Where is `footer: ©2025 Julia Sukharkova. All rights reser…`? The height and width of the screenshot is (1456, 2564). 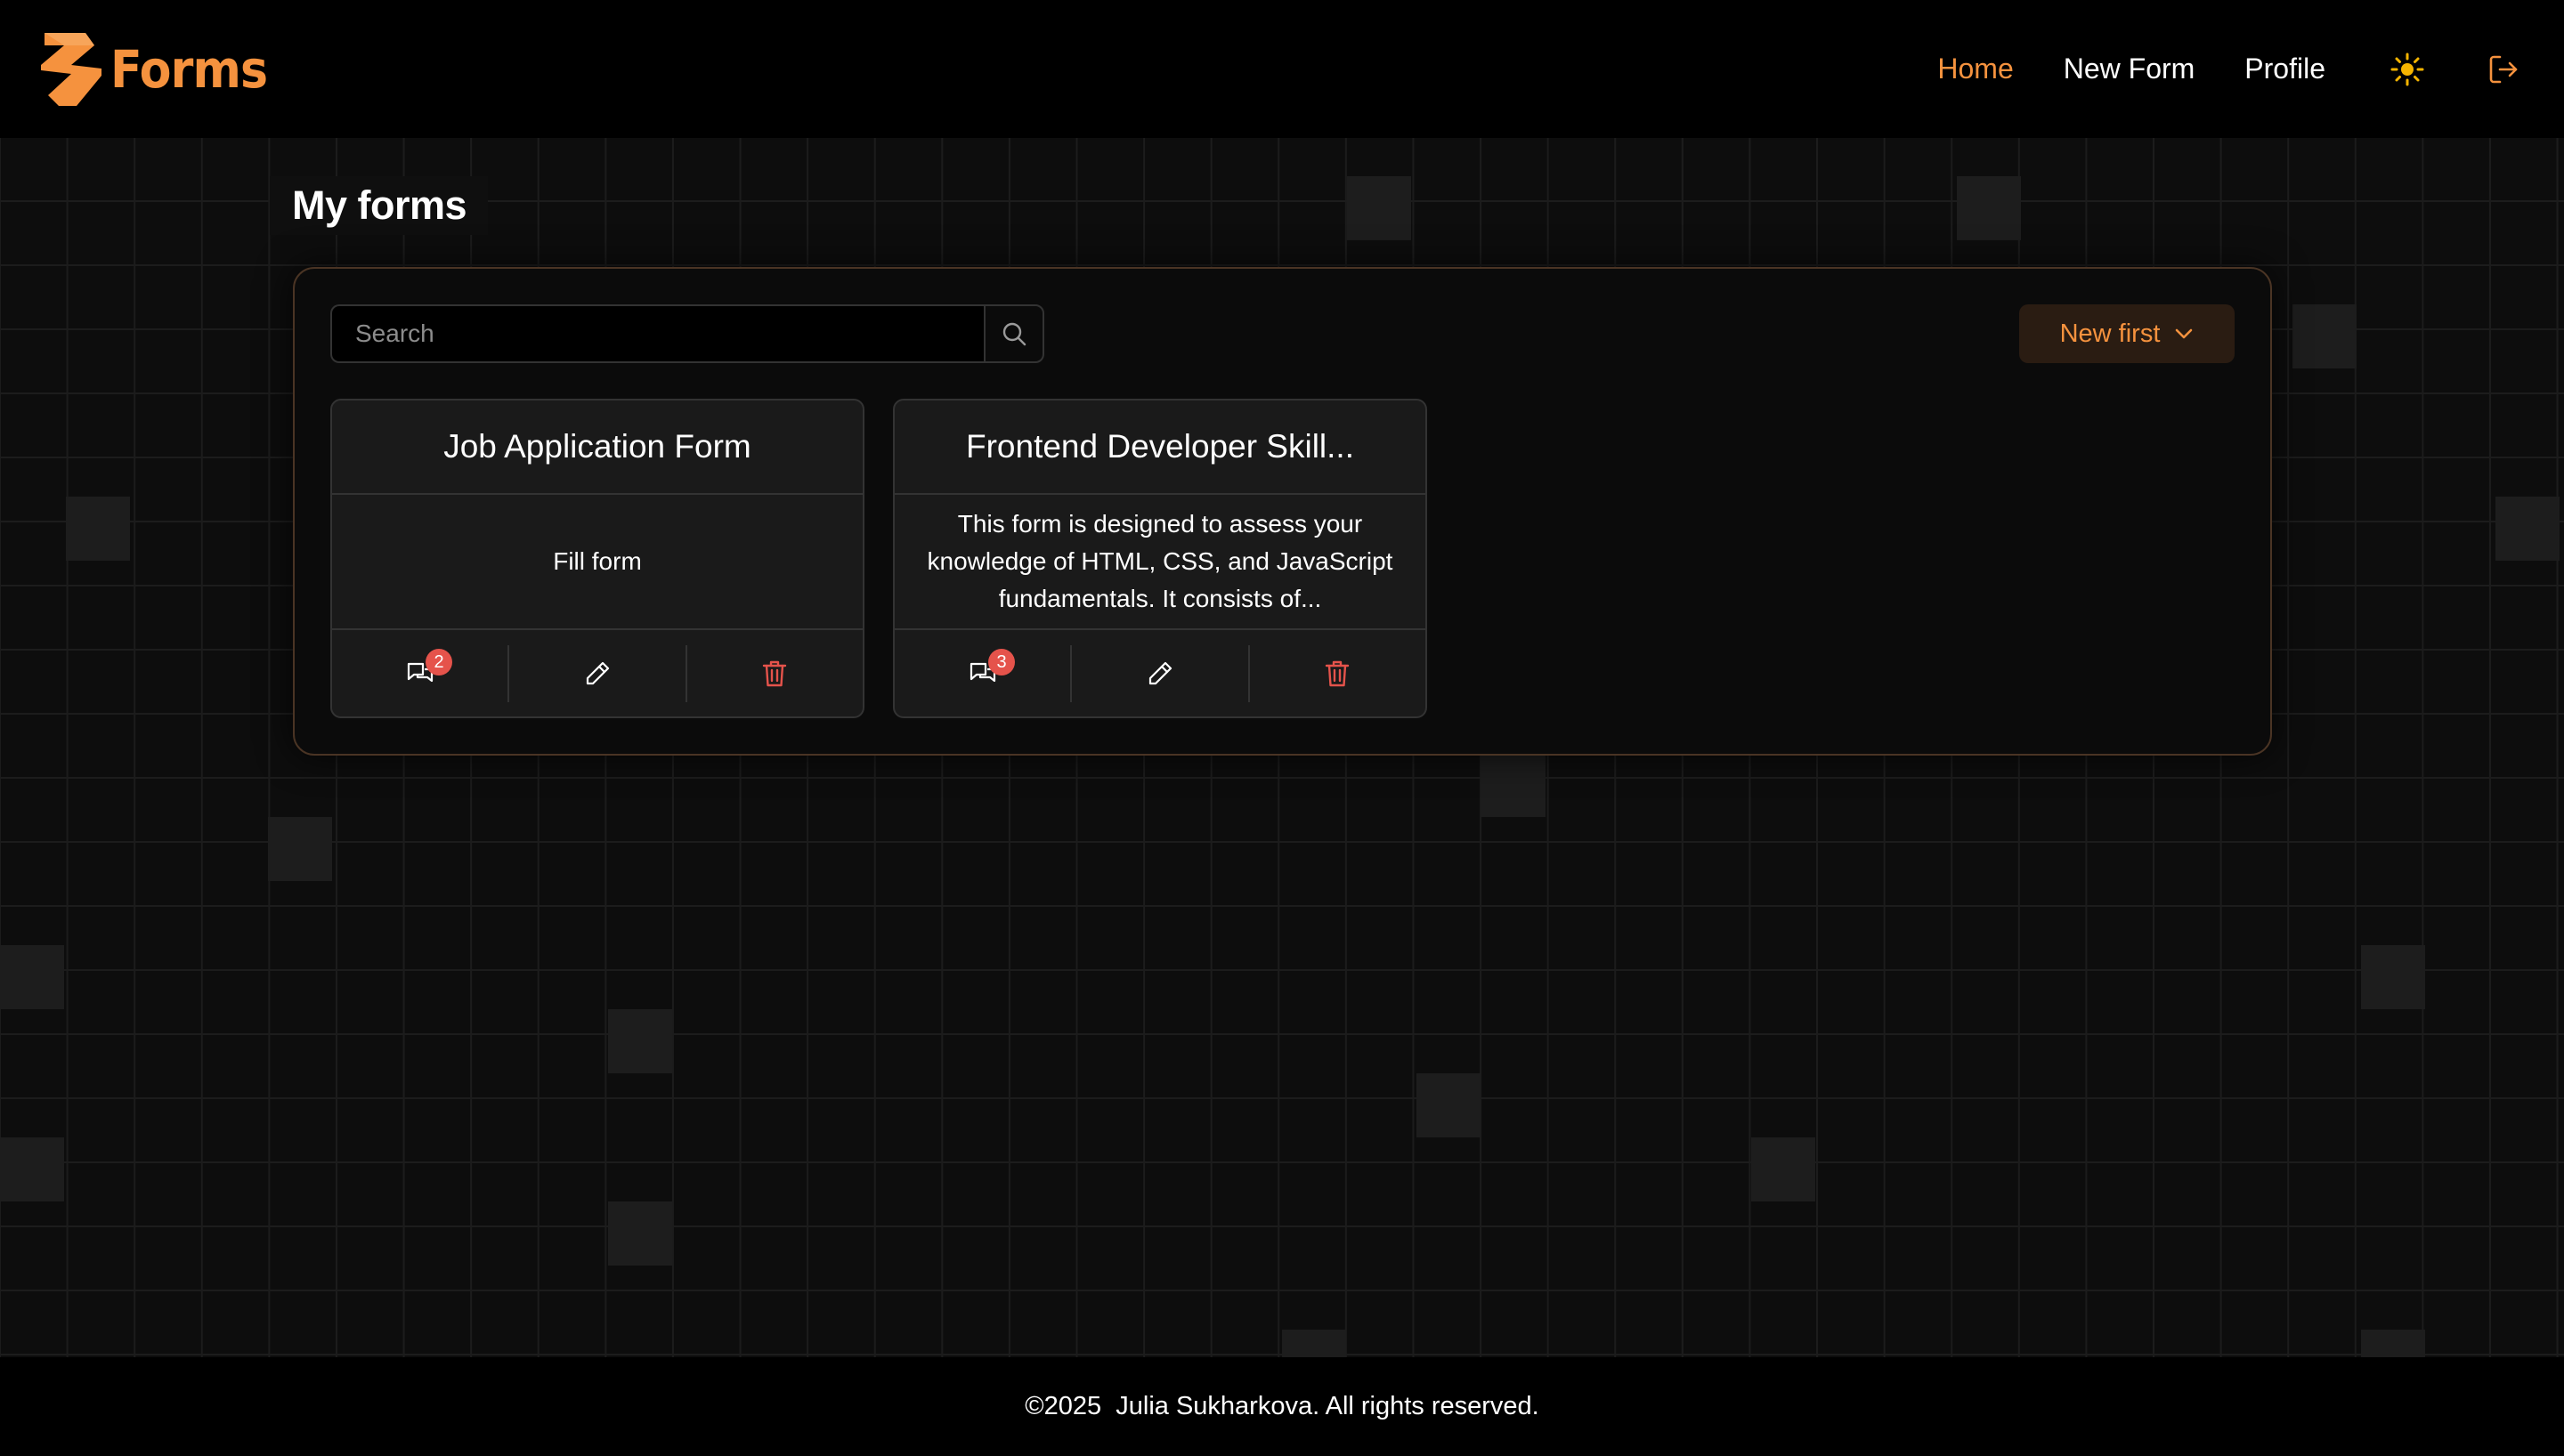 footer: ©2025 Julia Sukharkova. All rights reser… is located at coordinates (1282, 1406).